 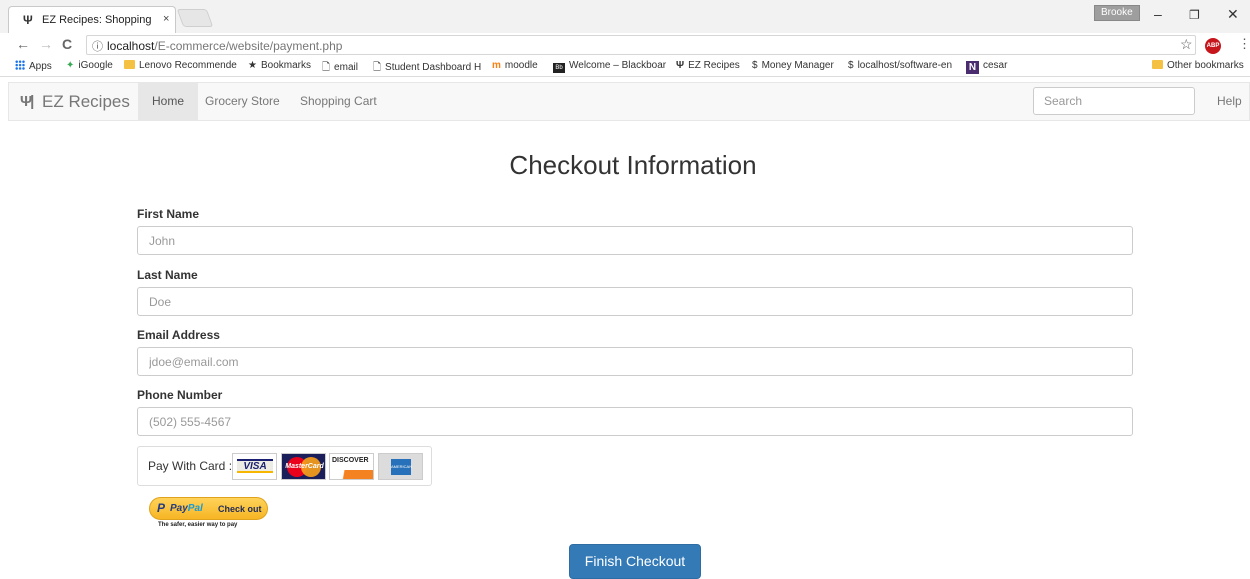 I want to click on bookmark-ez-recipes: Ψ EZ Recipes, so click(x=708, y=65).